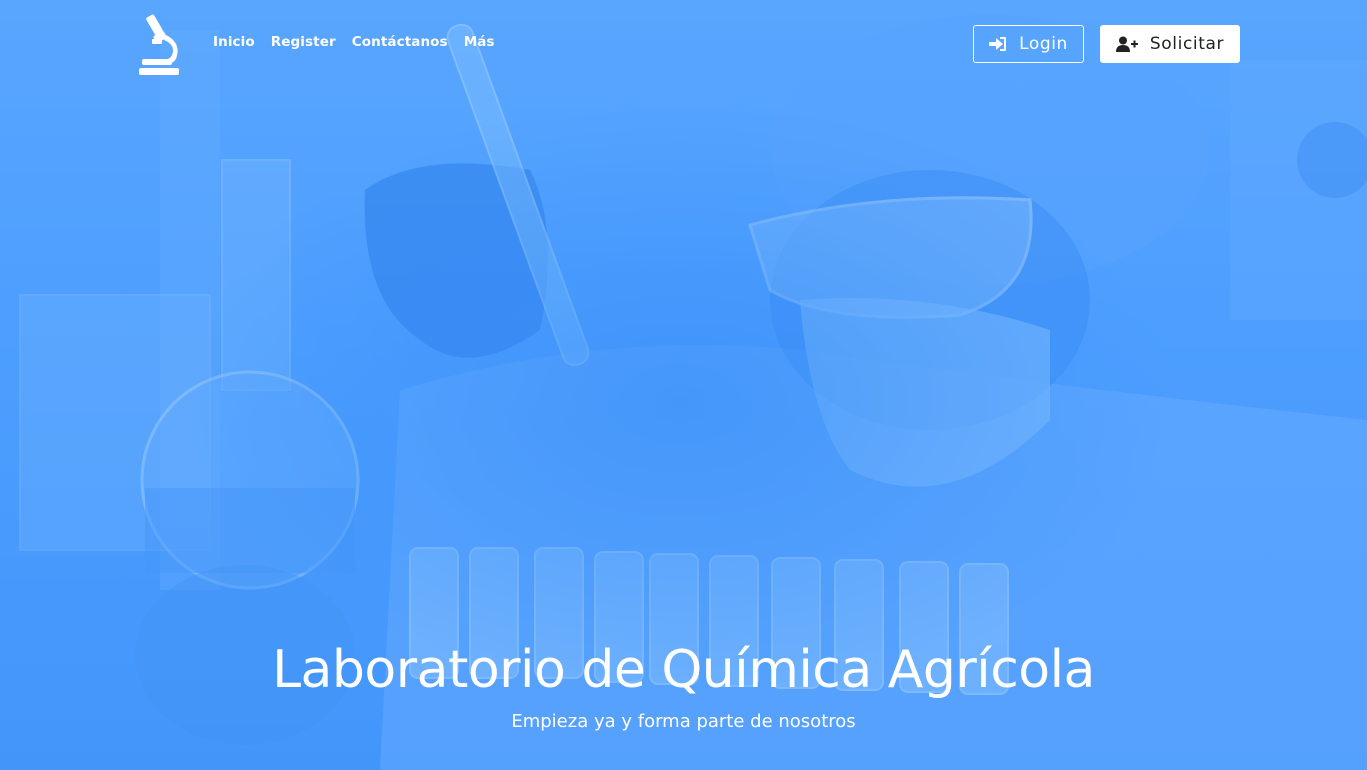  I want to click on user-plus-icon, so click(1126, 44).